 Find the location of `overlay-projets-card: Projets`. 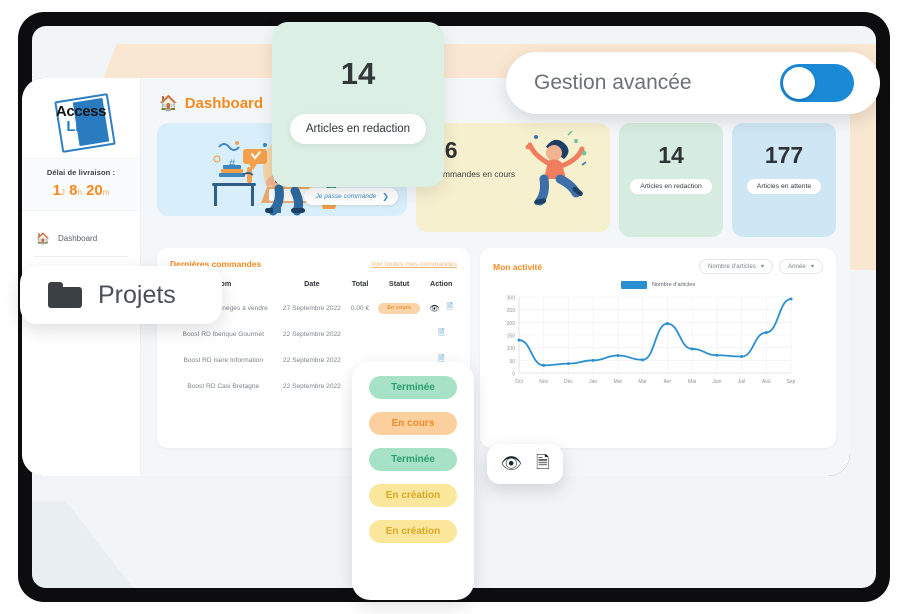

overlay-projets-card: Projets is located at coordinates (121, 295).